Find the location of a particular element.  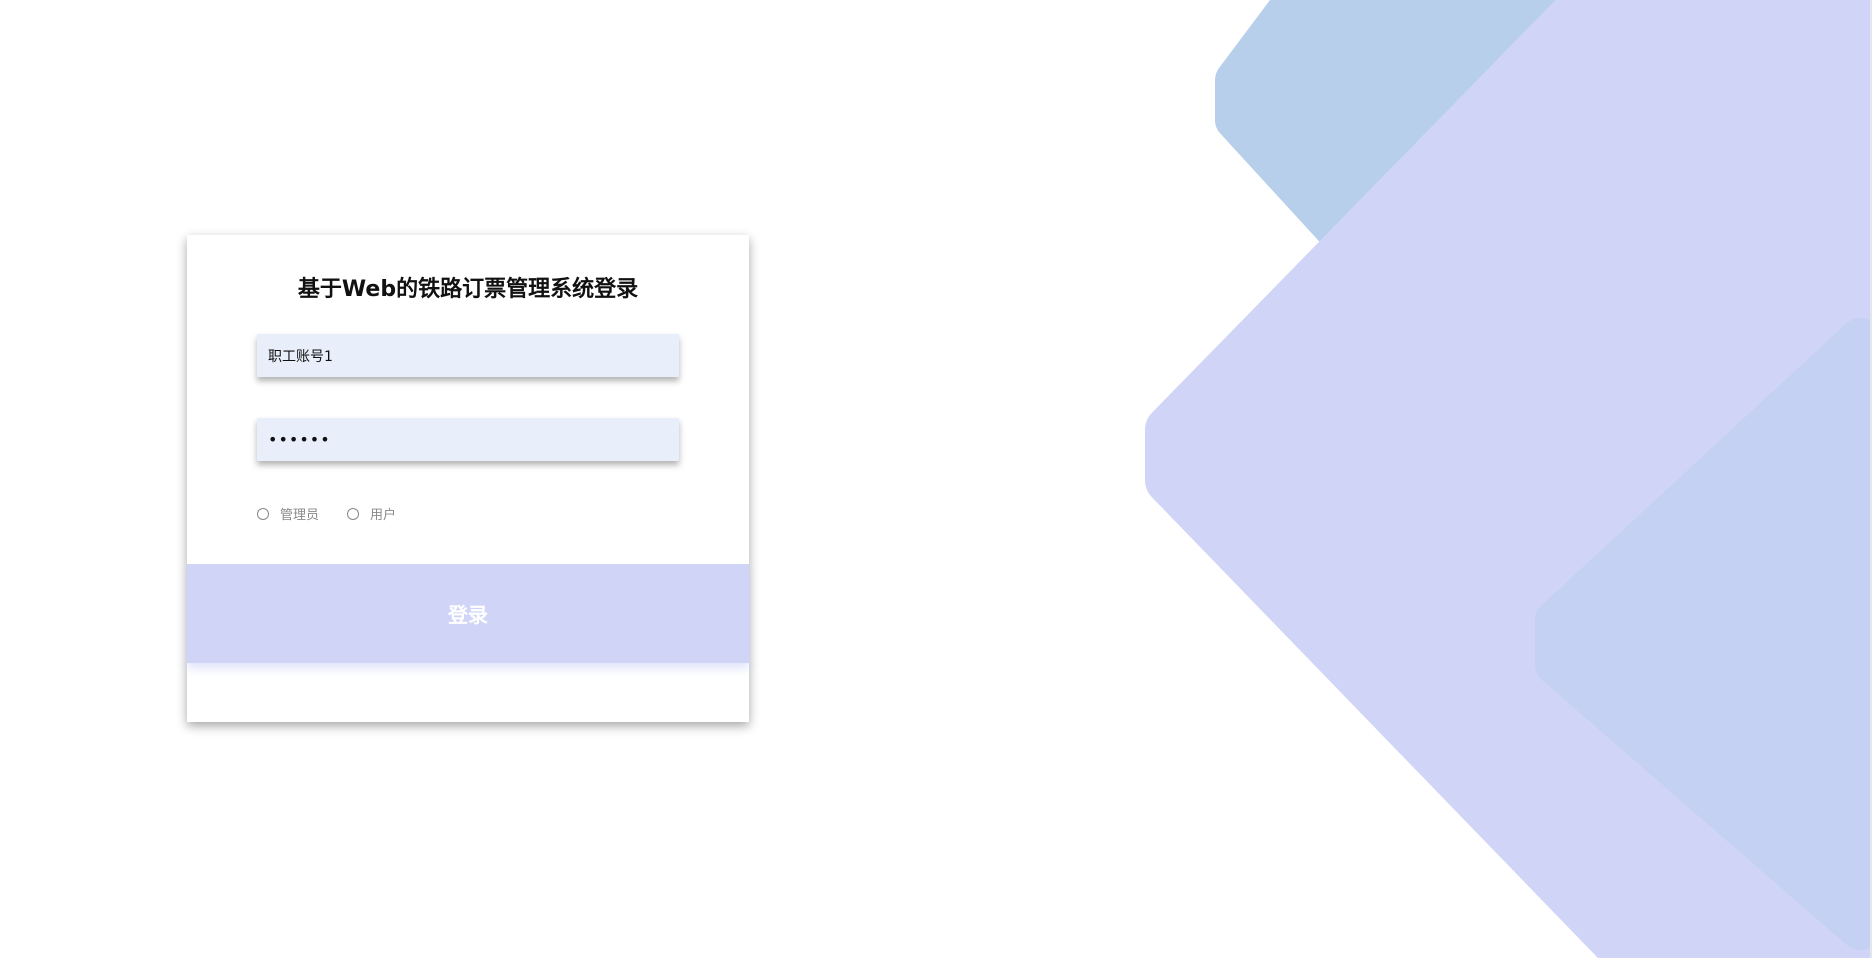

page-title: 基于Web的铁路订票管理系统登录 is located at coordinates (468, 289).